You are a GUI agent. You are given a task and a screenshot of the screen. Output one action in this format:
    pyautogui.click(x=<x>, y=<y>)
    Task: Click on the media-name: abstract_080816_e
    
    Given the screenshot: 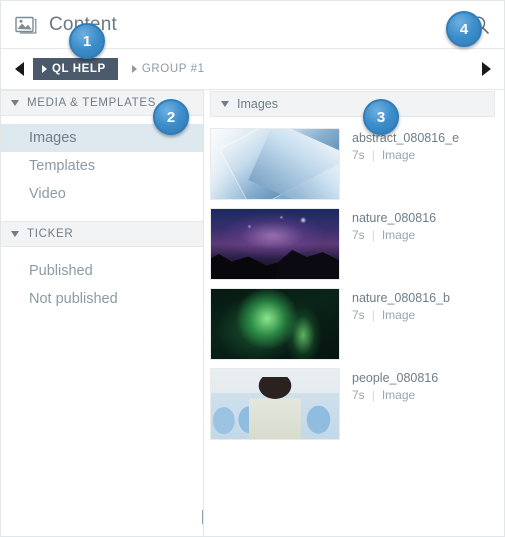 What is the action you would take?
    pyautogui.click(x=406, y=138)
    